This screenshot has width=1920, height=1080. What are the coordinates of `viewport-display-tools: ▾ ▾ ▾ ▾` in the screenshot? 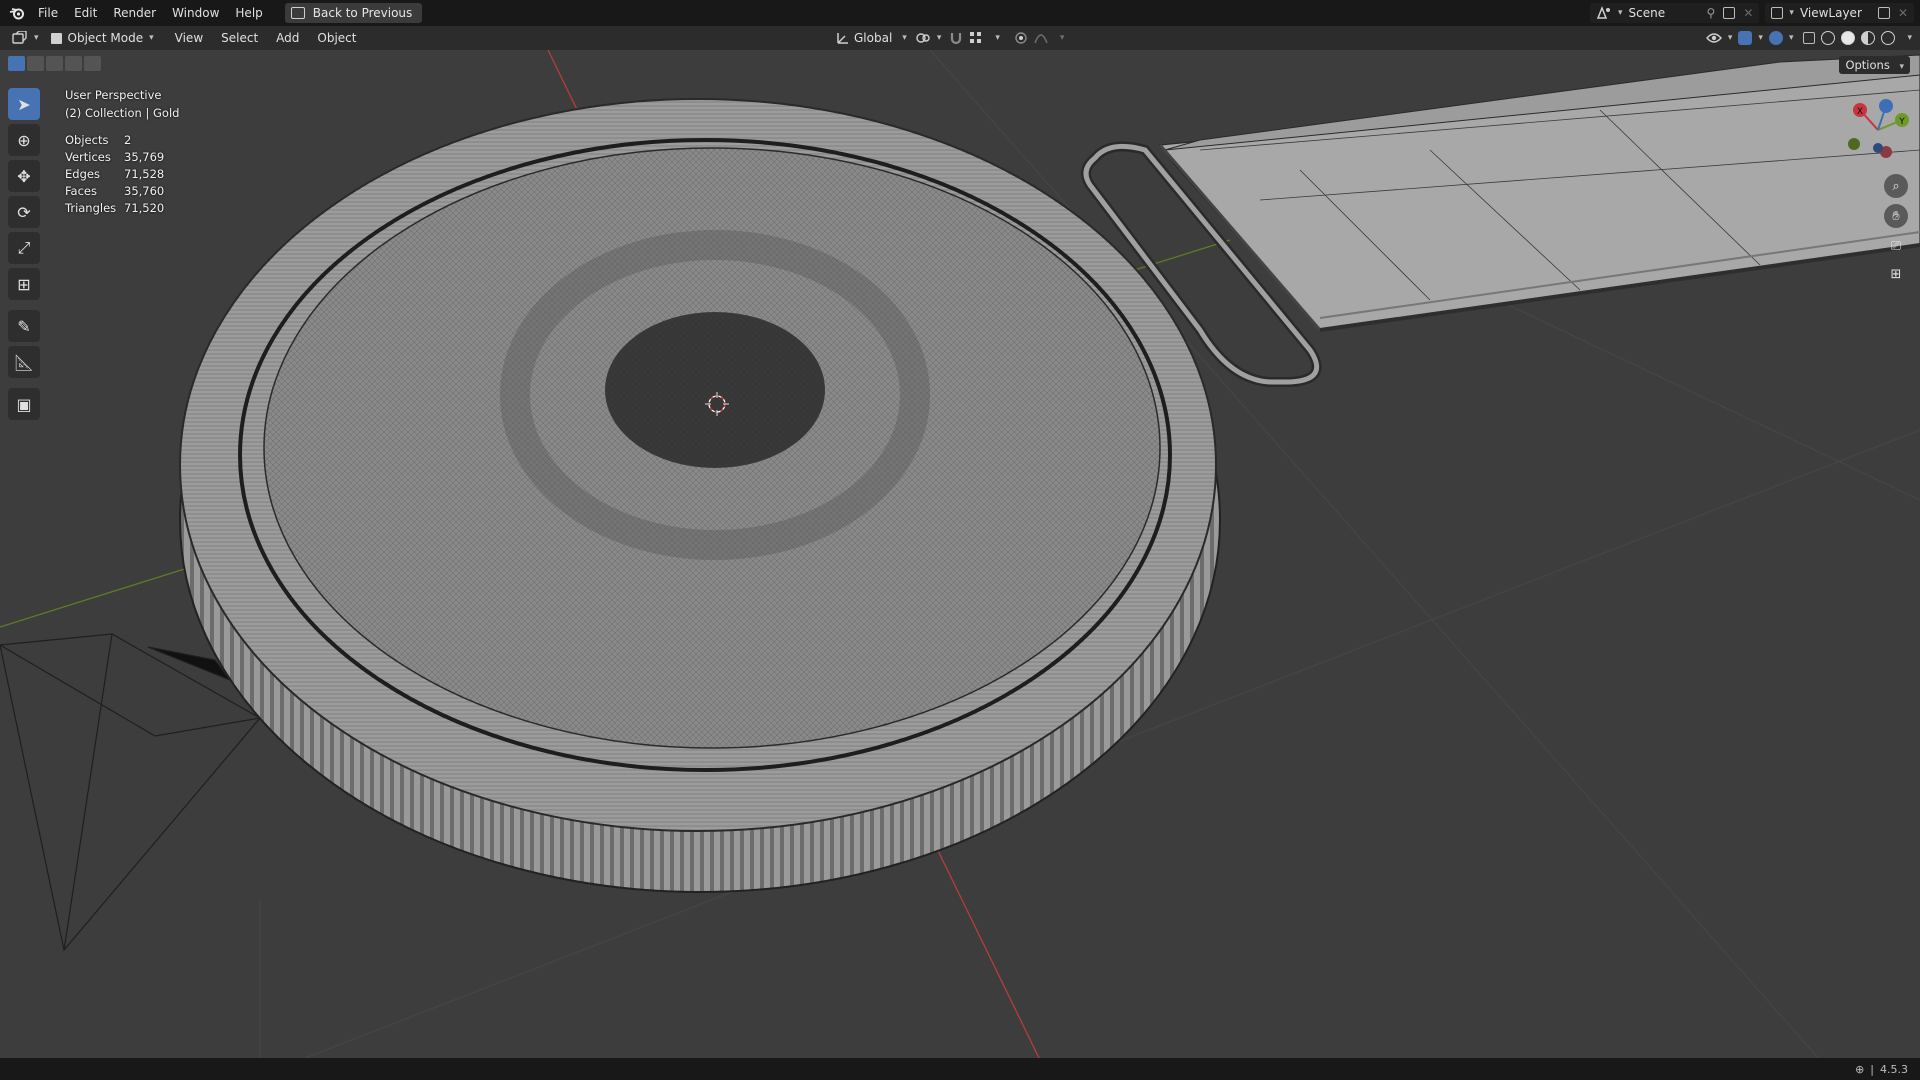 It's located at (1808, 38).